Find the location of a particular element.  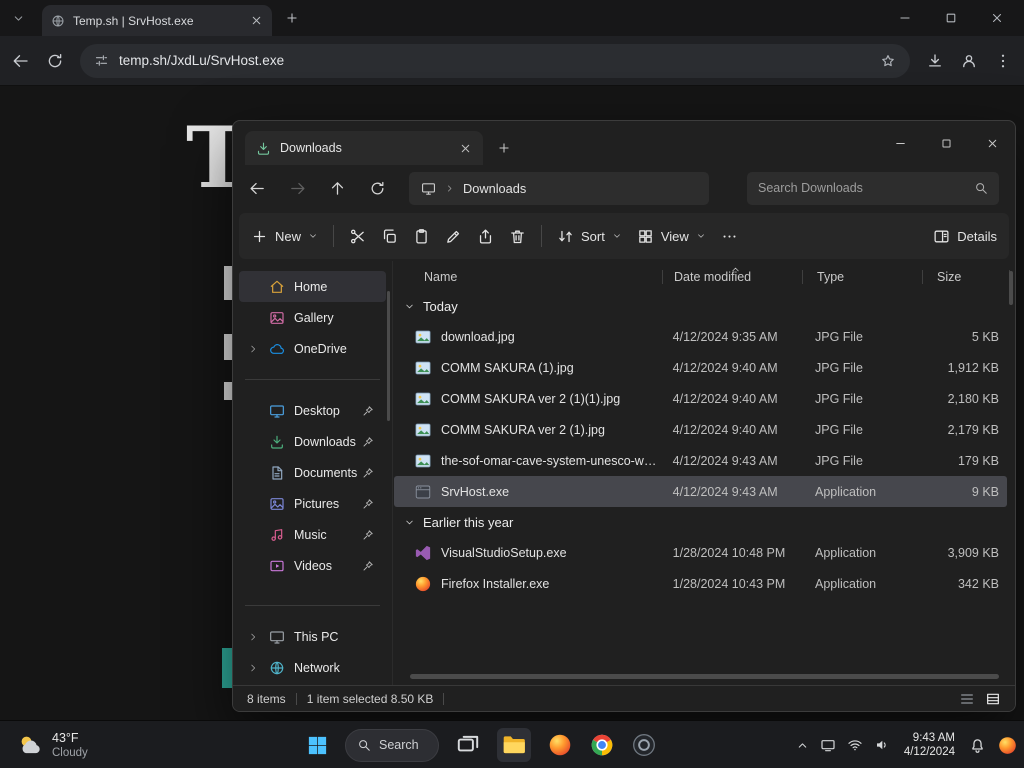

firefox-taskbar-icon is located at coordinates (560, 745).